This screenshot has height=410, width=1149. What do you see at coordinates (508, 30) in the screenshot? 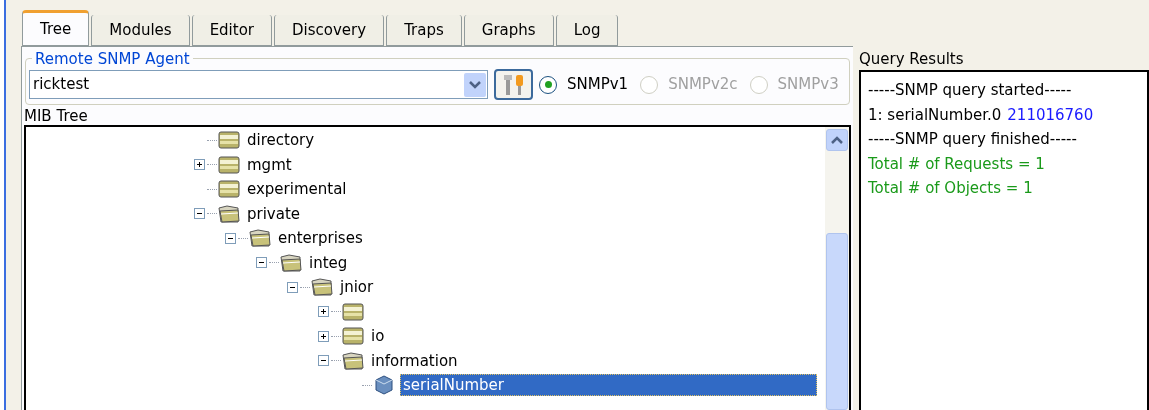
I see `tab: Graphs` at bounding box center [508, 30].